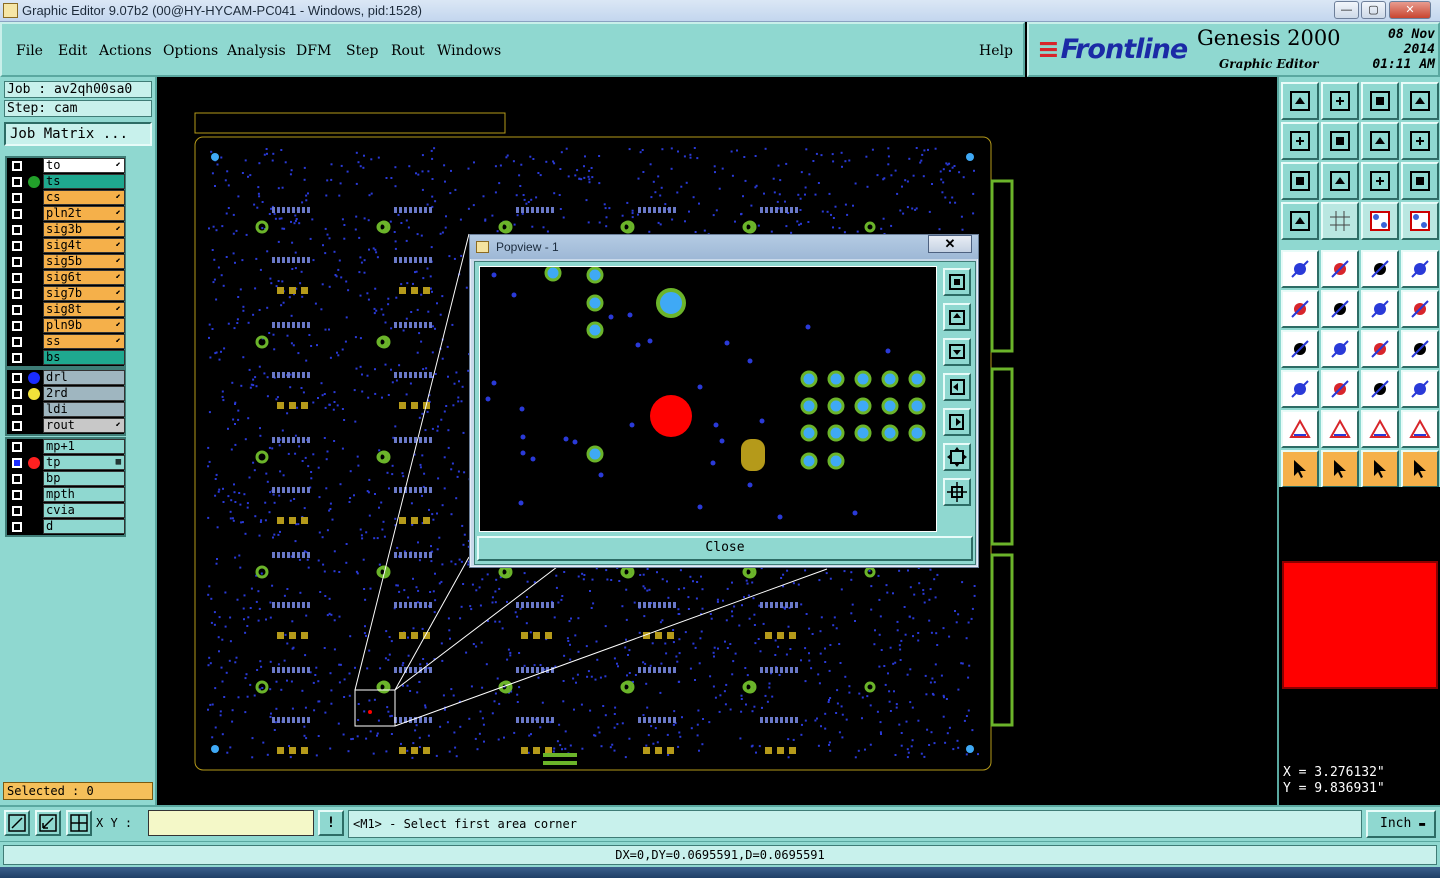 Image resolution: width=1440 pixels, height=878 pixels. Describe the element at coordinates (17, 823) in the screenshot. I see `zoom-area-button` at that location.